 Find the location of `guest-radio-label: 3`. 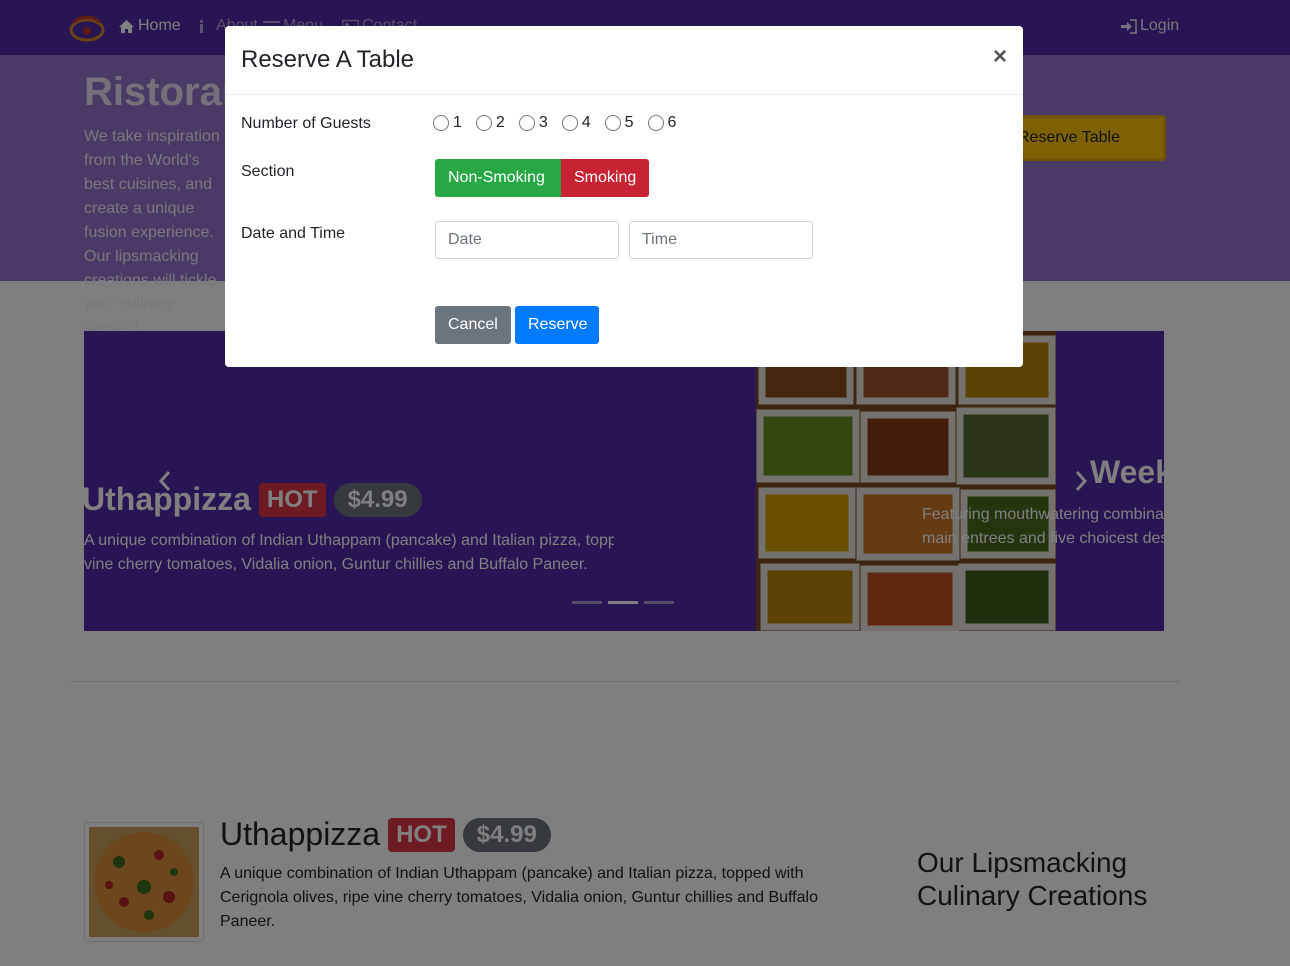

guest-radio-label: 3 is located at coordinates (543, 122).